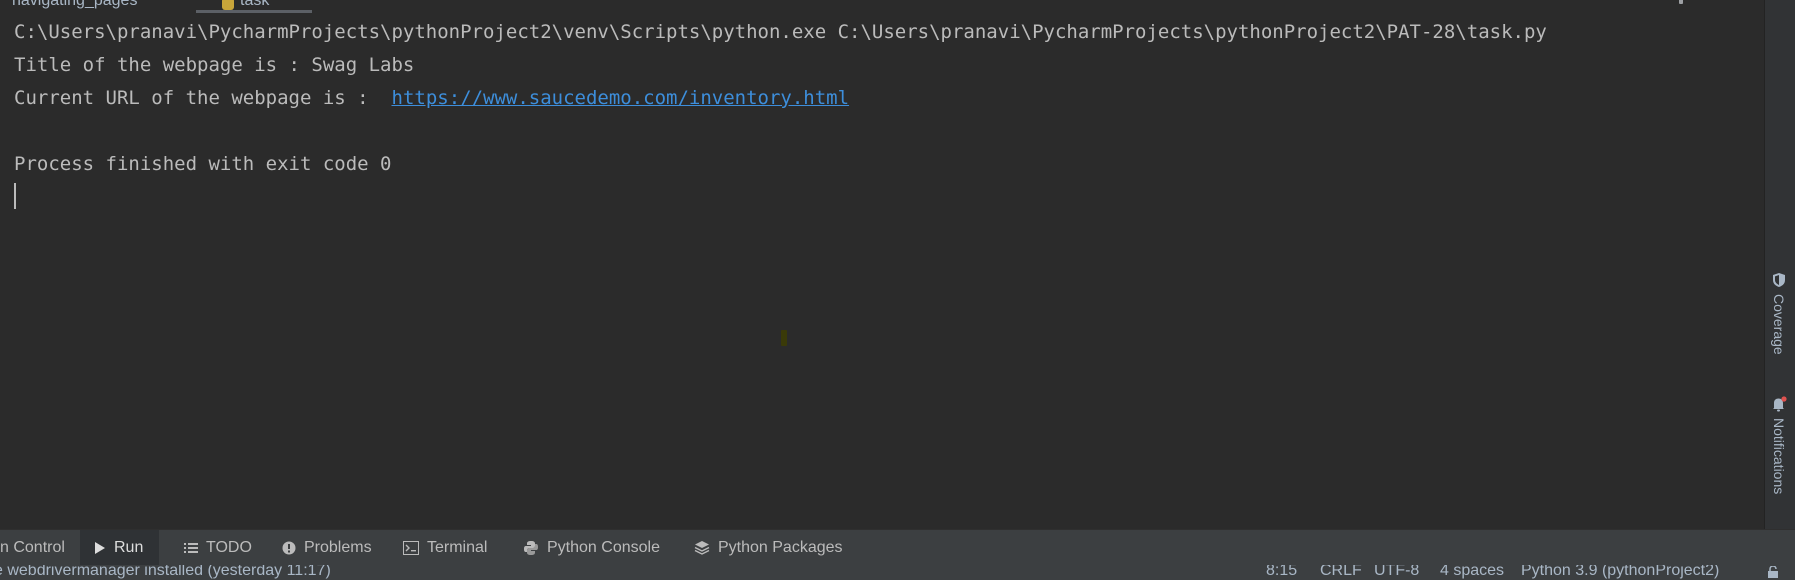  What do you see at coordinates (603, 547) in the screenshot?
I see `tab-python-console-label: Python Console` at bounding box center [603, 547].